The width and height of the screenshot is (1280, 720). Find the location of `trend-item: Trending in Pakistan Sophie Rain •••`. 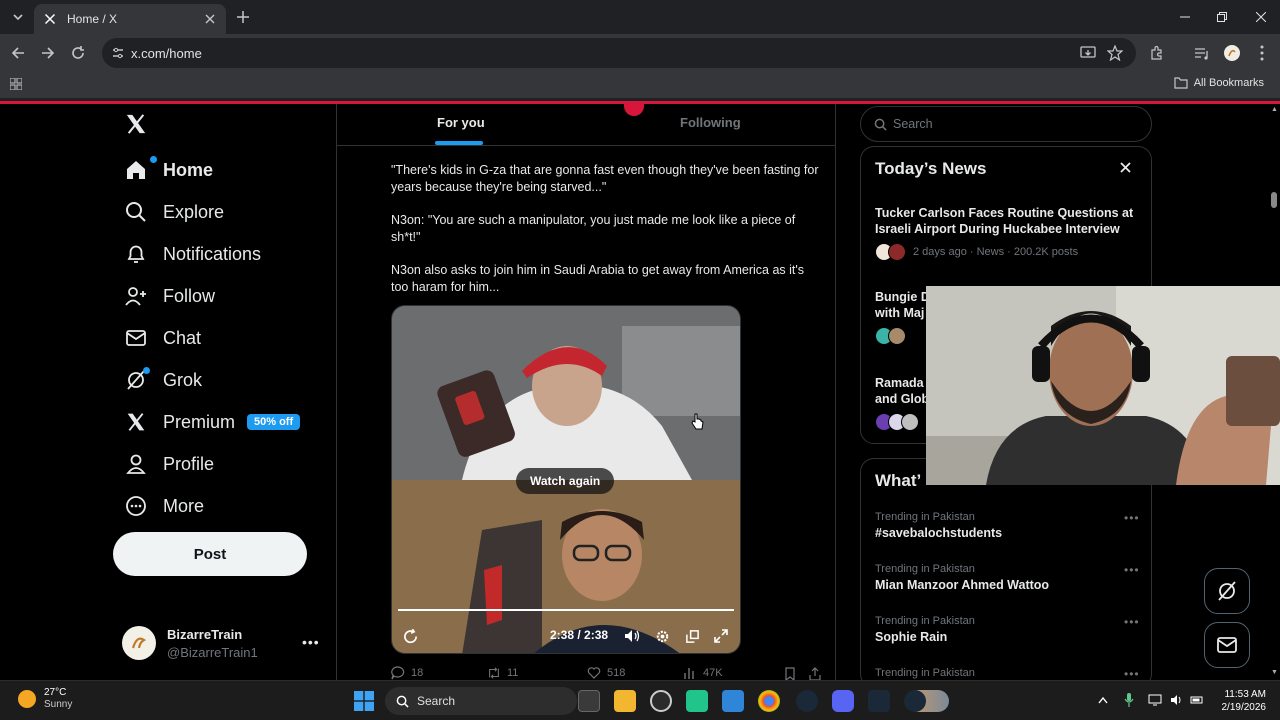

trend-item: Trending in Pakistan Sophie Rain ••• is located at coordinates (1009, 629).